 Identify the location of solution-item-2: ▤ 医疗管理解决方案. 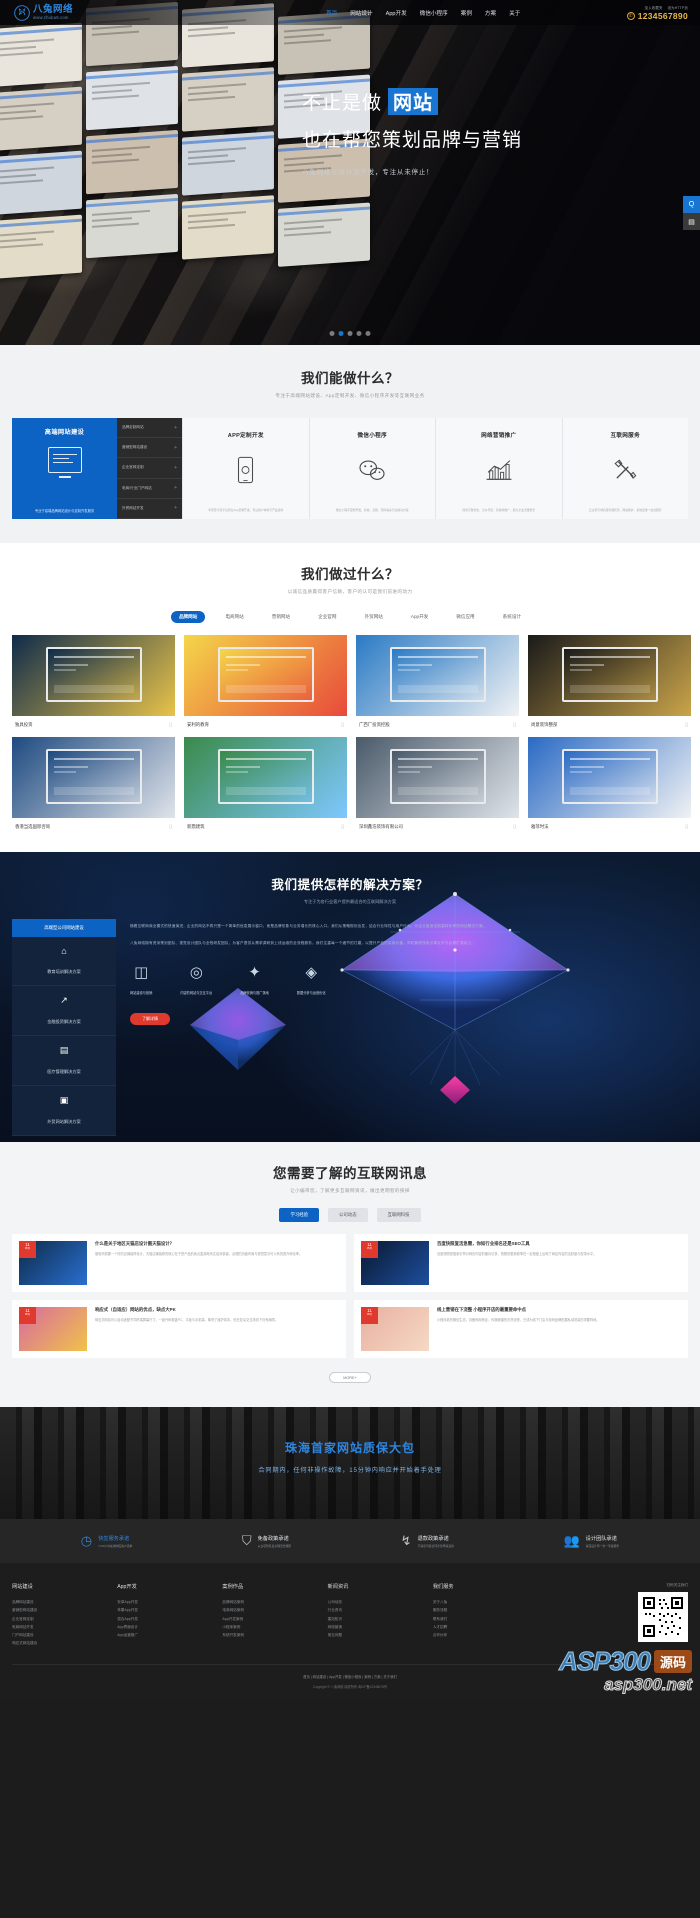
(64, 1061).